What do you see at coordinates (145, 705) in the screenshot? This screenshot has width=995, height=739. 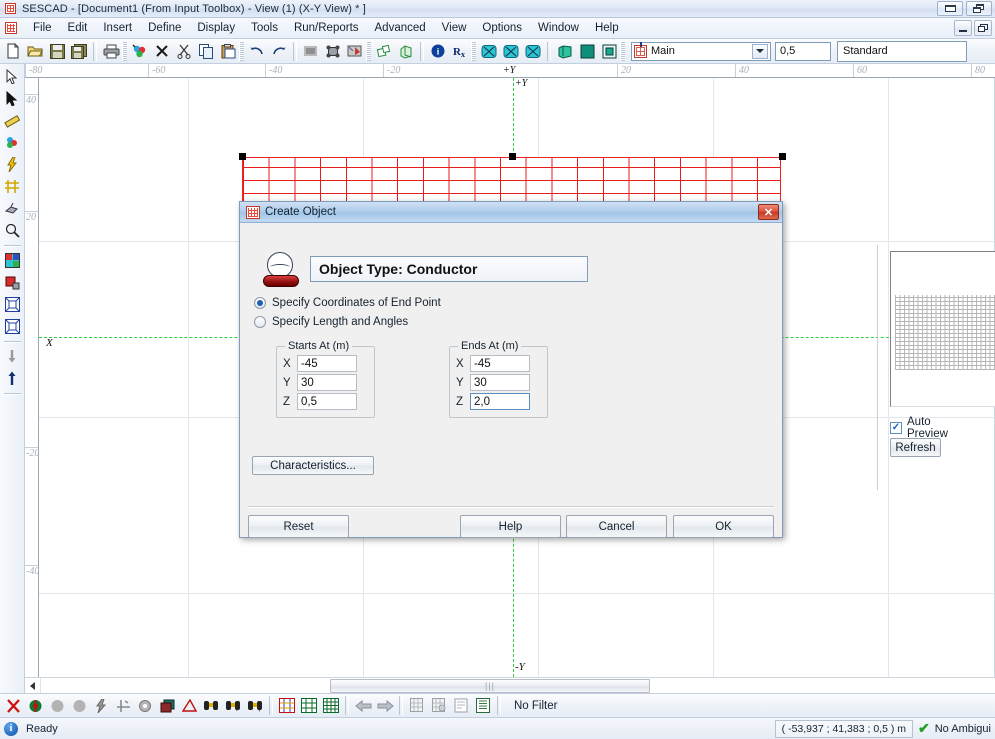 I see `node-filter-button` at bounding box center [145, 705].